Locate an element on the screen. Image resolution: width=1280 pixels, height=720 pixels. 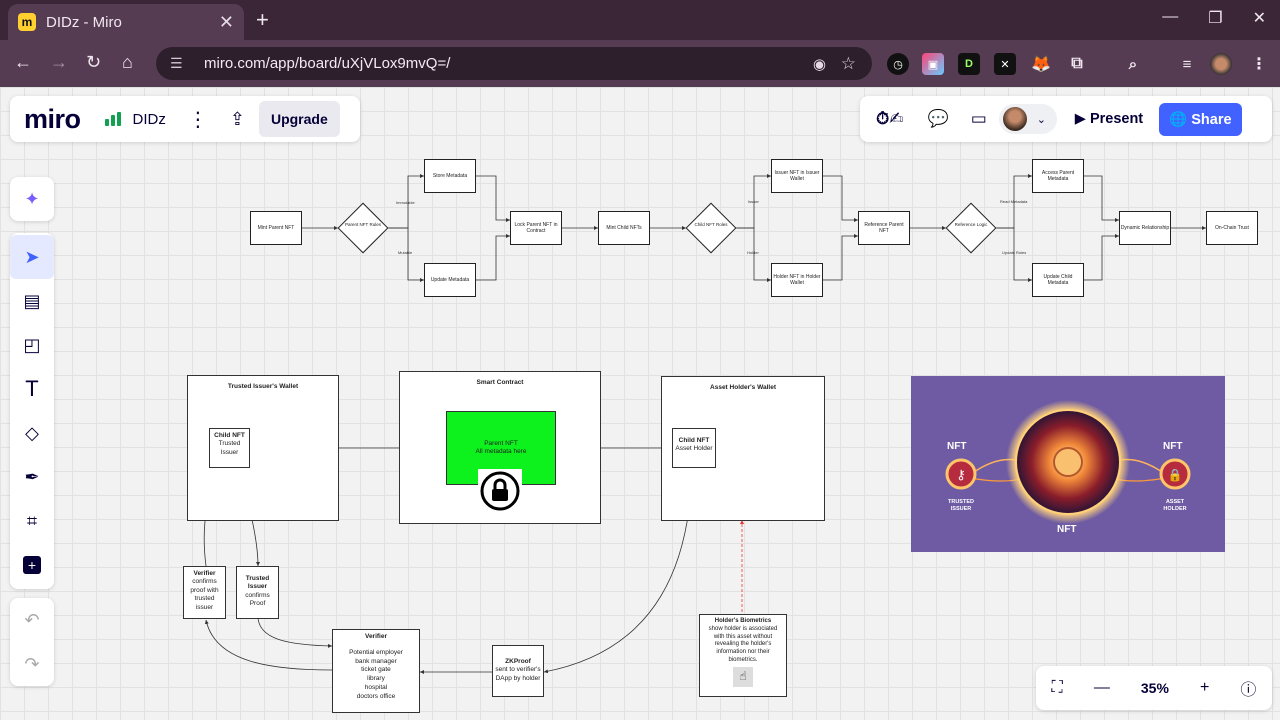
back-icon: ← is located at coordinates (23, 62).